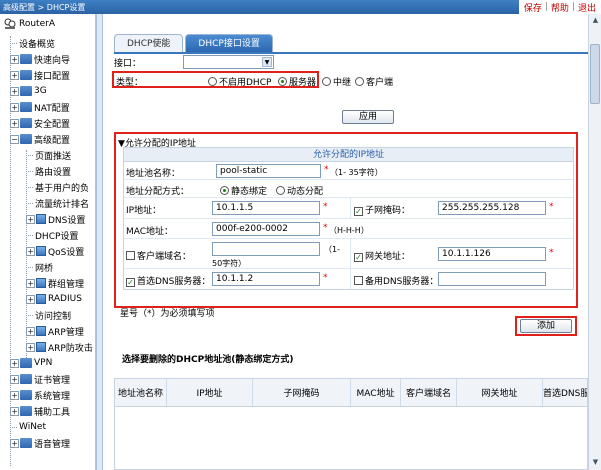 The width and height of the screenshot is (601, 470). Describe the element at coordinates (492, 254) in the screenshot. I see `gateway-input: 10.1.1.126` at that location.